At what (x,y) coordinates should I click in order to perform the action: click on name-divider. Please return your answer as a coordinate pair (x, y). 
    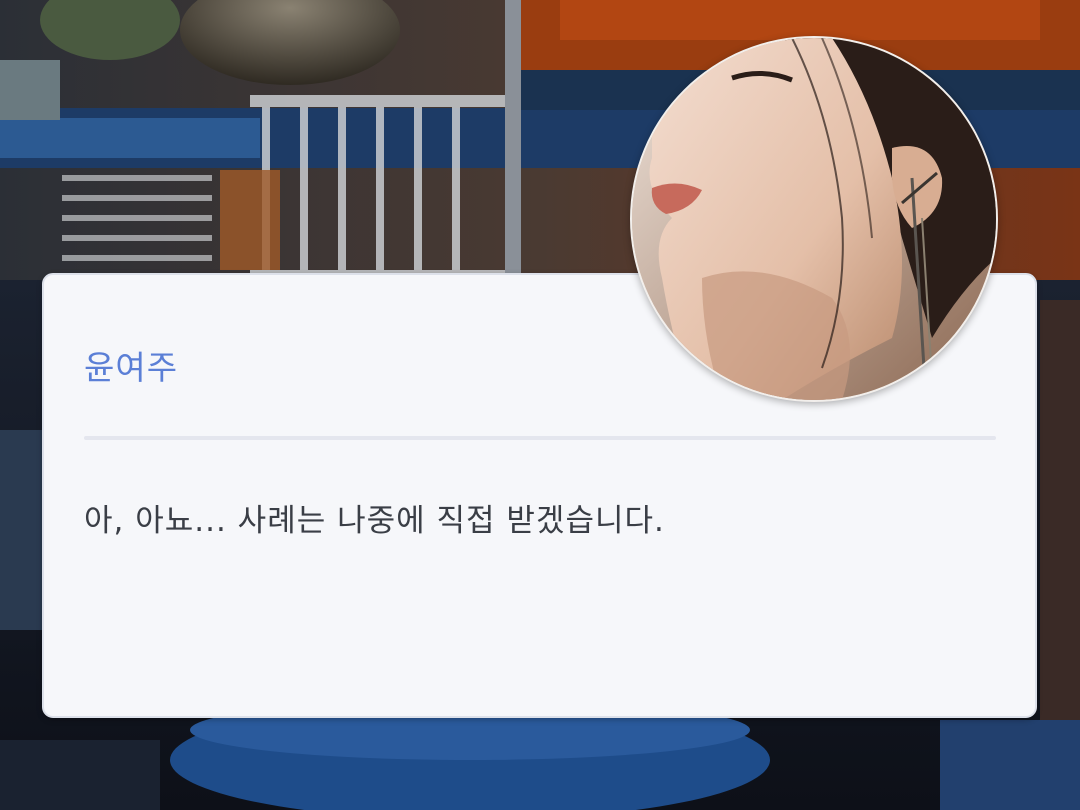
    Looking at the image, I should click on (540, 438).